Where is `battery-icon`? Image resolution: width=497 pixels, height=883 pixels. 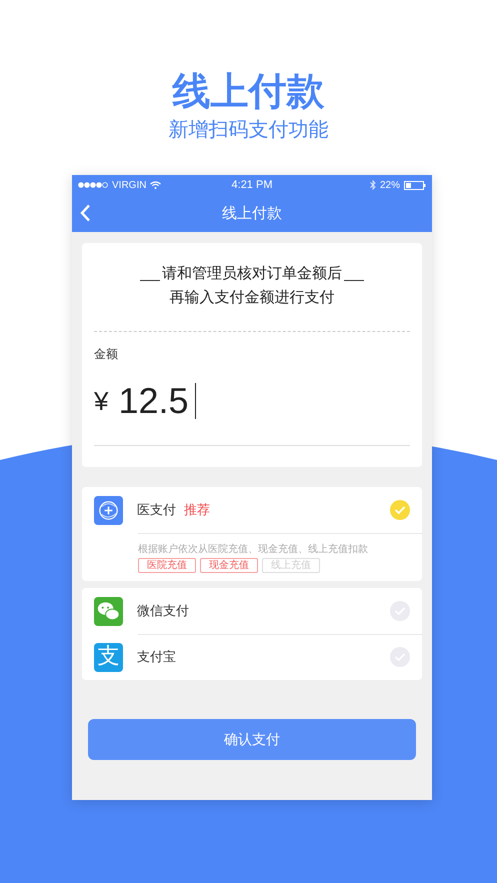
battery-icon is located at coordinates (415, 185).